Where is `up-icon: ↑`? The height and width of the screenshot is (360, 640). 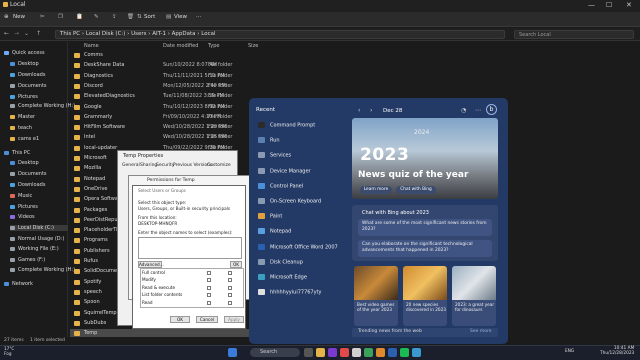 up-icon: ↑ is located at coordinates (38, 33).